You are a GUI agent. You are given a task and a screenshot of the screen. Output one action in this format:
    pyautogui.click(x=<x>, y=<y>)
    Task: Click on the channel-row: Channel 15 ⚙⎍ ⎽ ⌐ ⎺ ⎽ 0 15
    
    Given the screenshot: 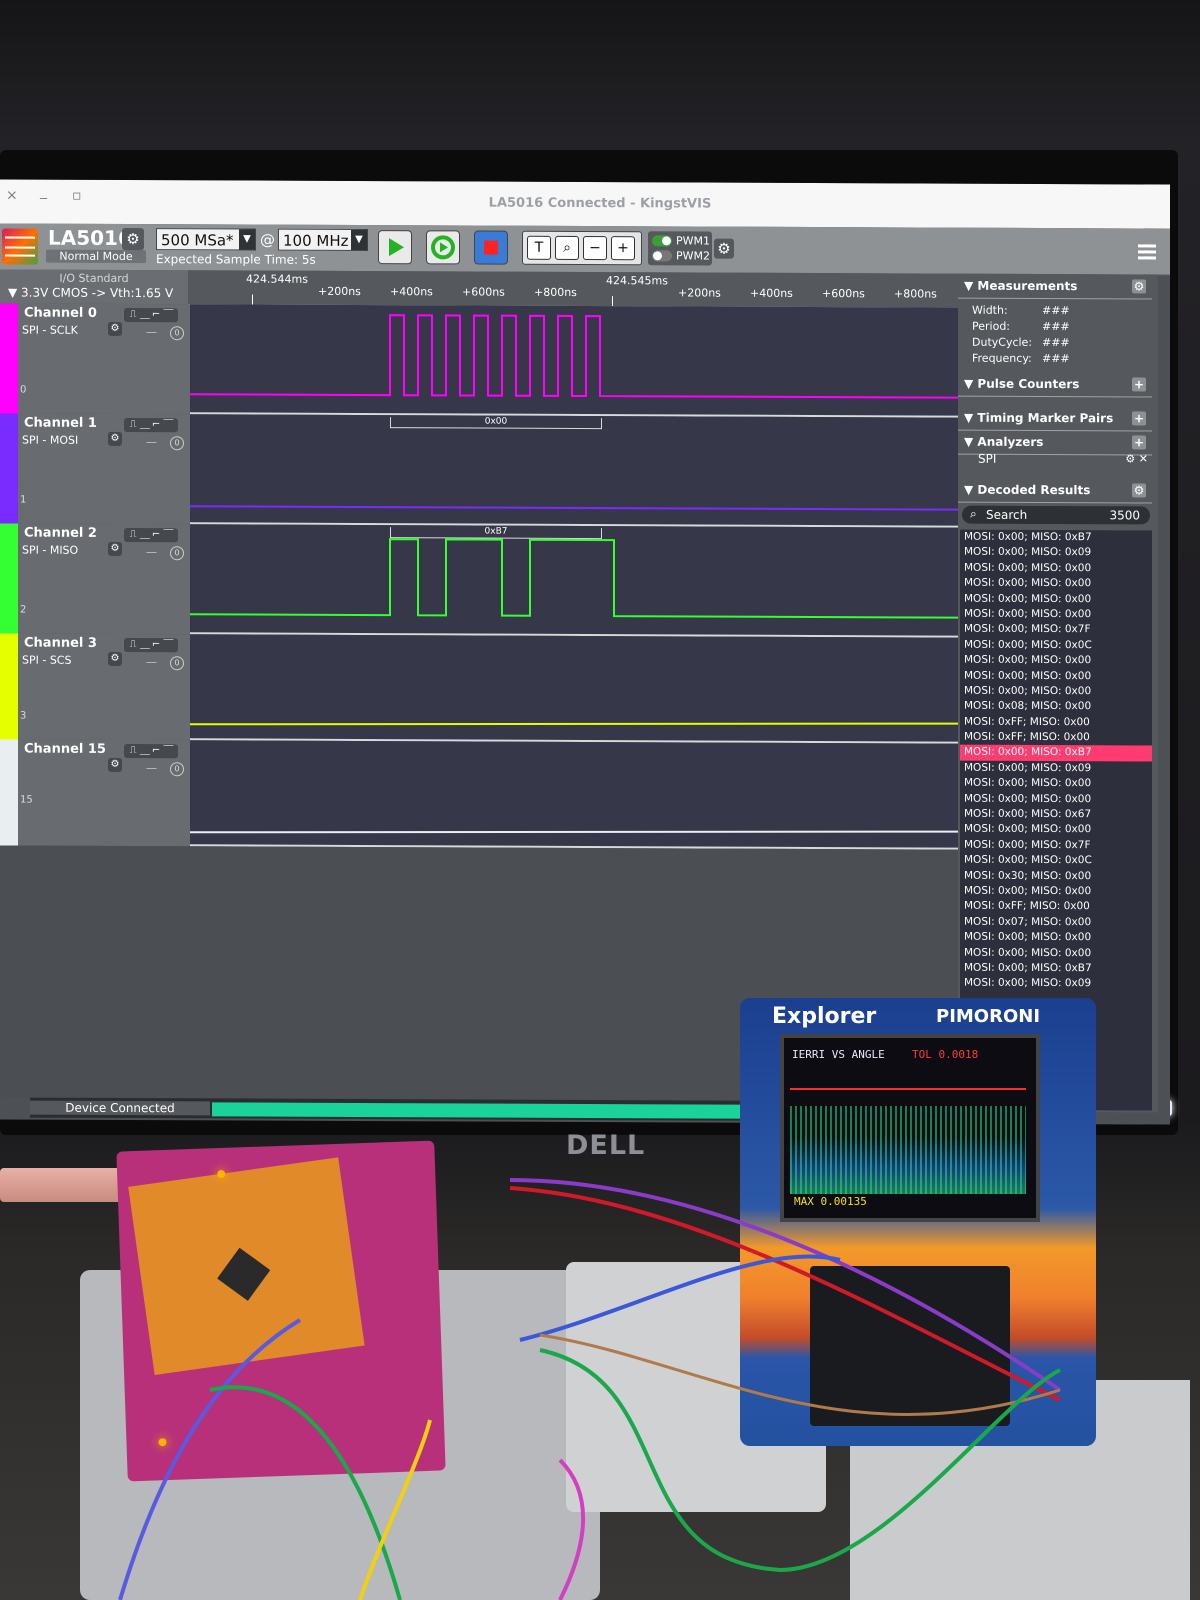 What is the action you would take?
    pyautogui.click(x=479, y=794)
    